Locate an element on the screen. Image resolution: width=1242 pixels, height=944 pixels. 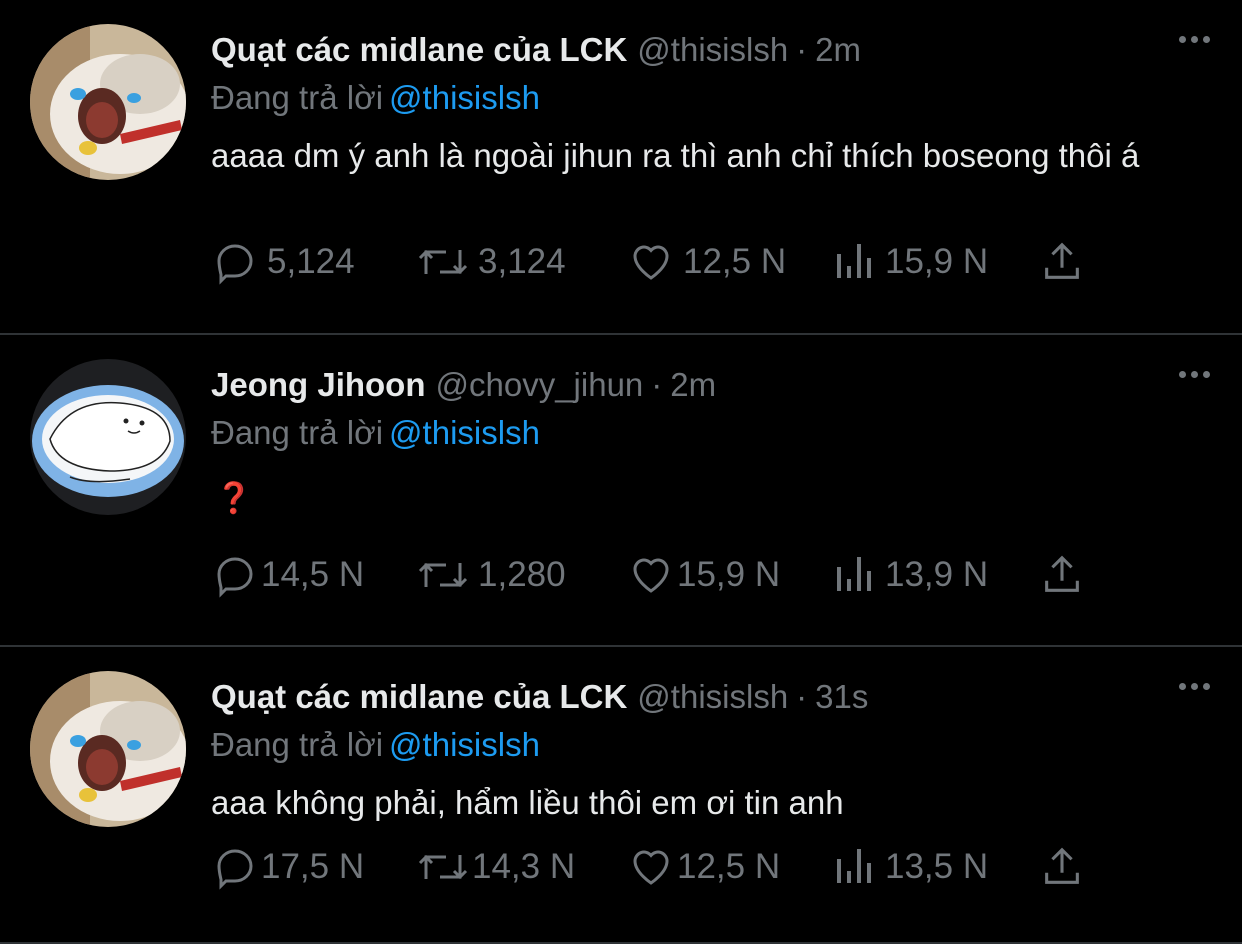
reply-button: 14,5 N is located at coordinates (287, 575).